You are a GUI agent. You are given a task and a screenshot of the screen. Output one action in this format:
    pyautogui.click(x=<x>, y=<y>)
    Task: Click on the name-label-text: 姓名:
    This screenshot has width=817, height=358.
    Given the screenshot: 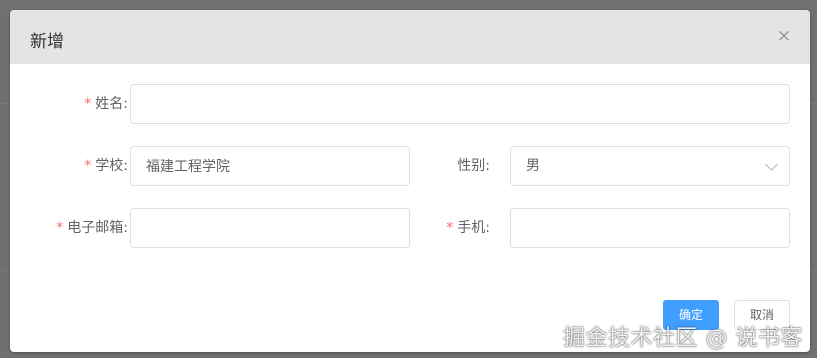 What is the action you would take?
    pyautogui.click(x=111, y=104)
    